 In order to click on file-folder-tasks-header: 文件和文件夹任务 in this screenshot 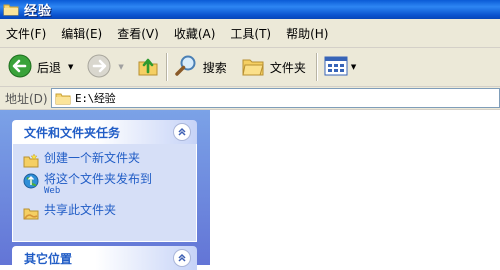, I will do `click(104, 132)`.